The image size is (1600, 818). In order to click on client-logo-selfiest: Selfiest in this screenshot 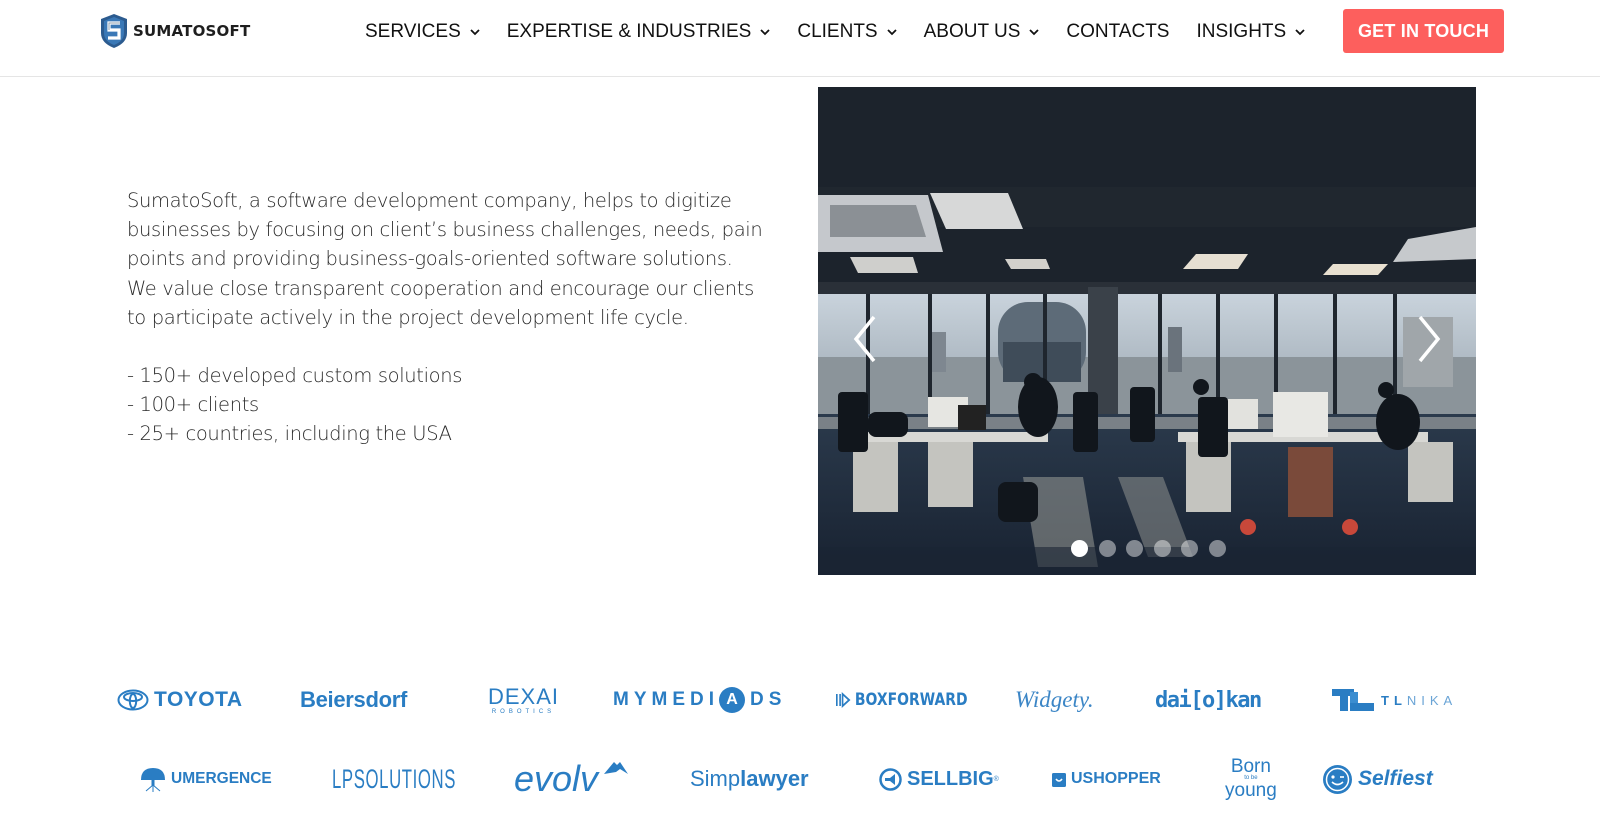, I will do `click(1377, 779)`.